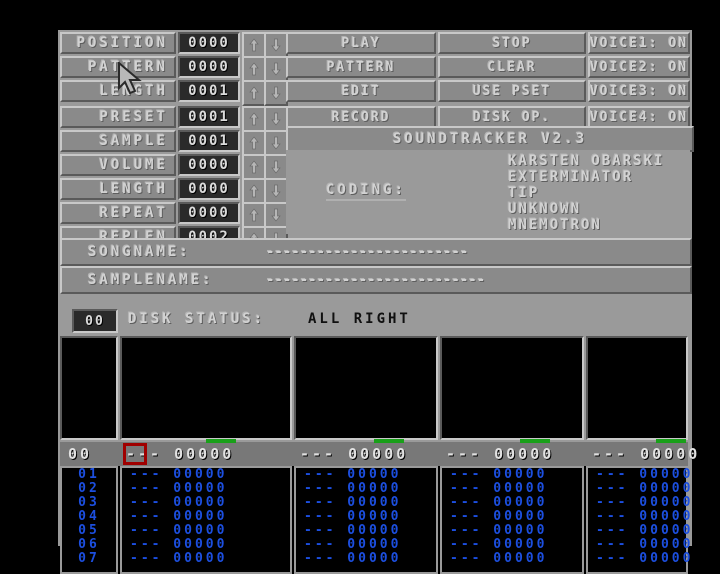 This screenshot has width=720, height=574. I want to click on voice4-toggle: VOICE4: ON, so click(639, 117).